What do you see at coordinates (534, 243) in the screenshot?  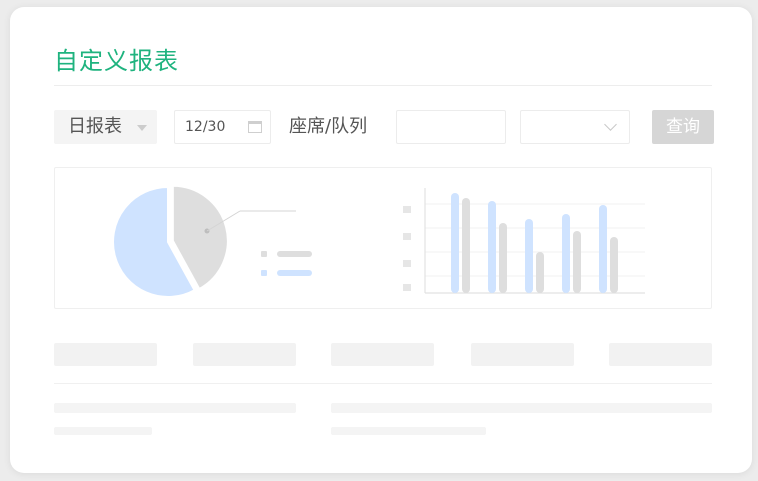 I see `bar-chart` at bounding box center [534, 243].